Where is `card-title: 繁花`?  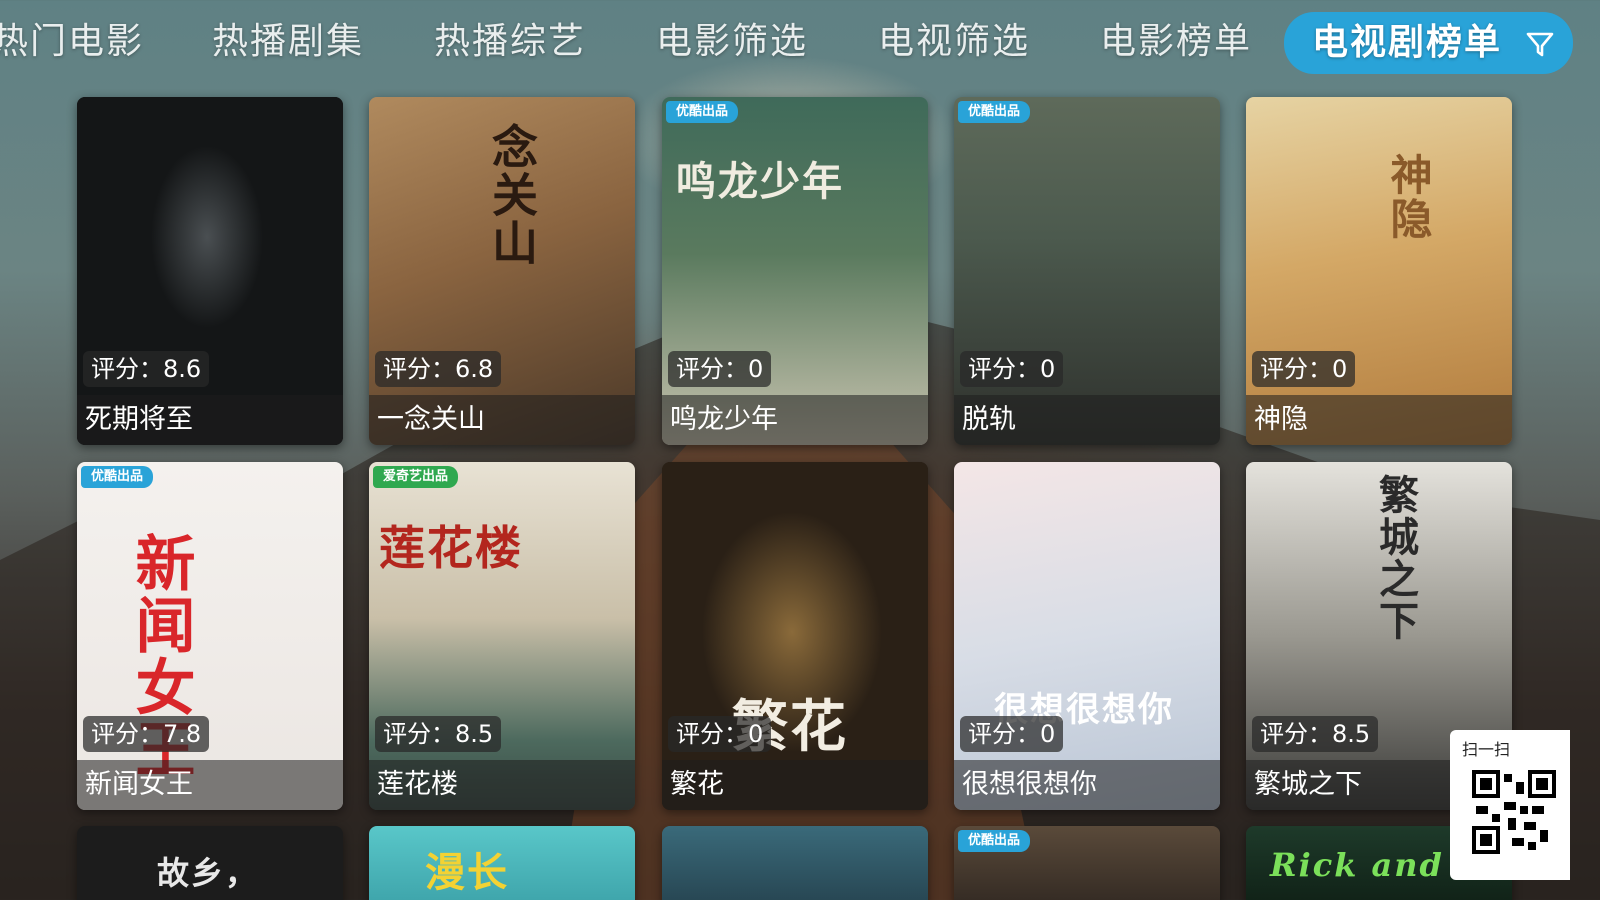
card-title: 繁花 is located at coordinates (795, 785).